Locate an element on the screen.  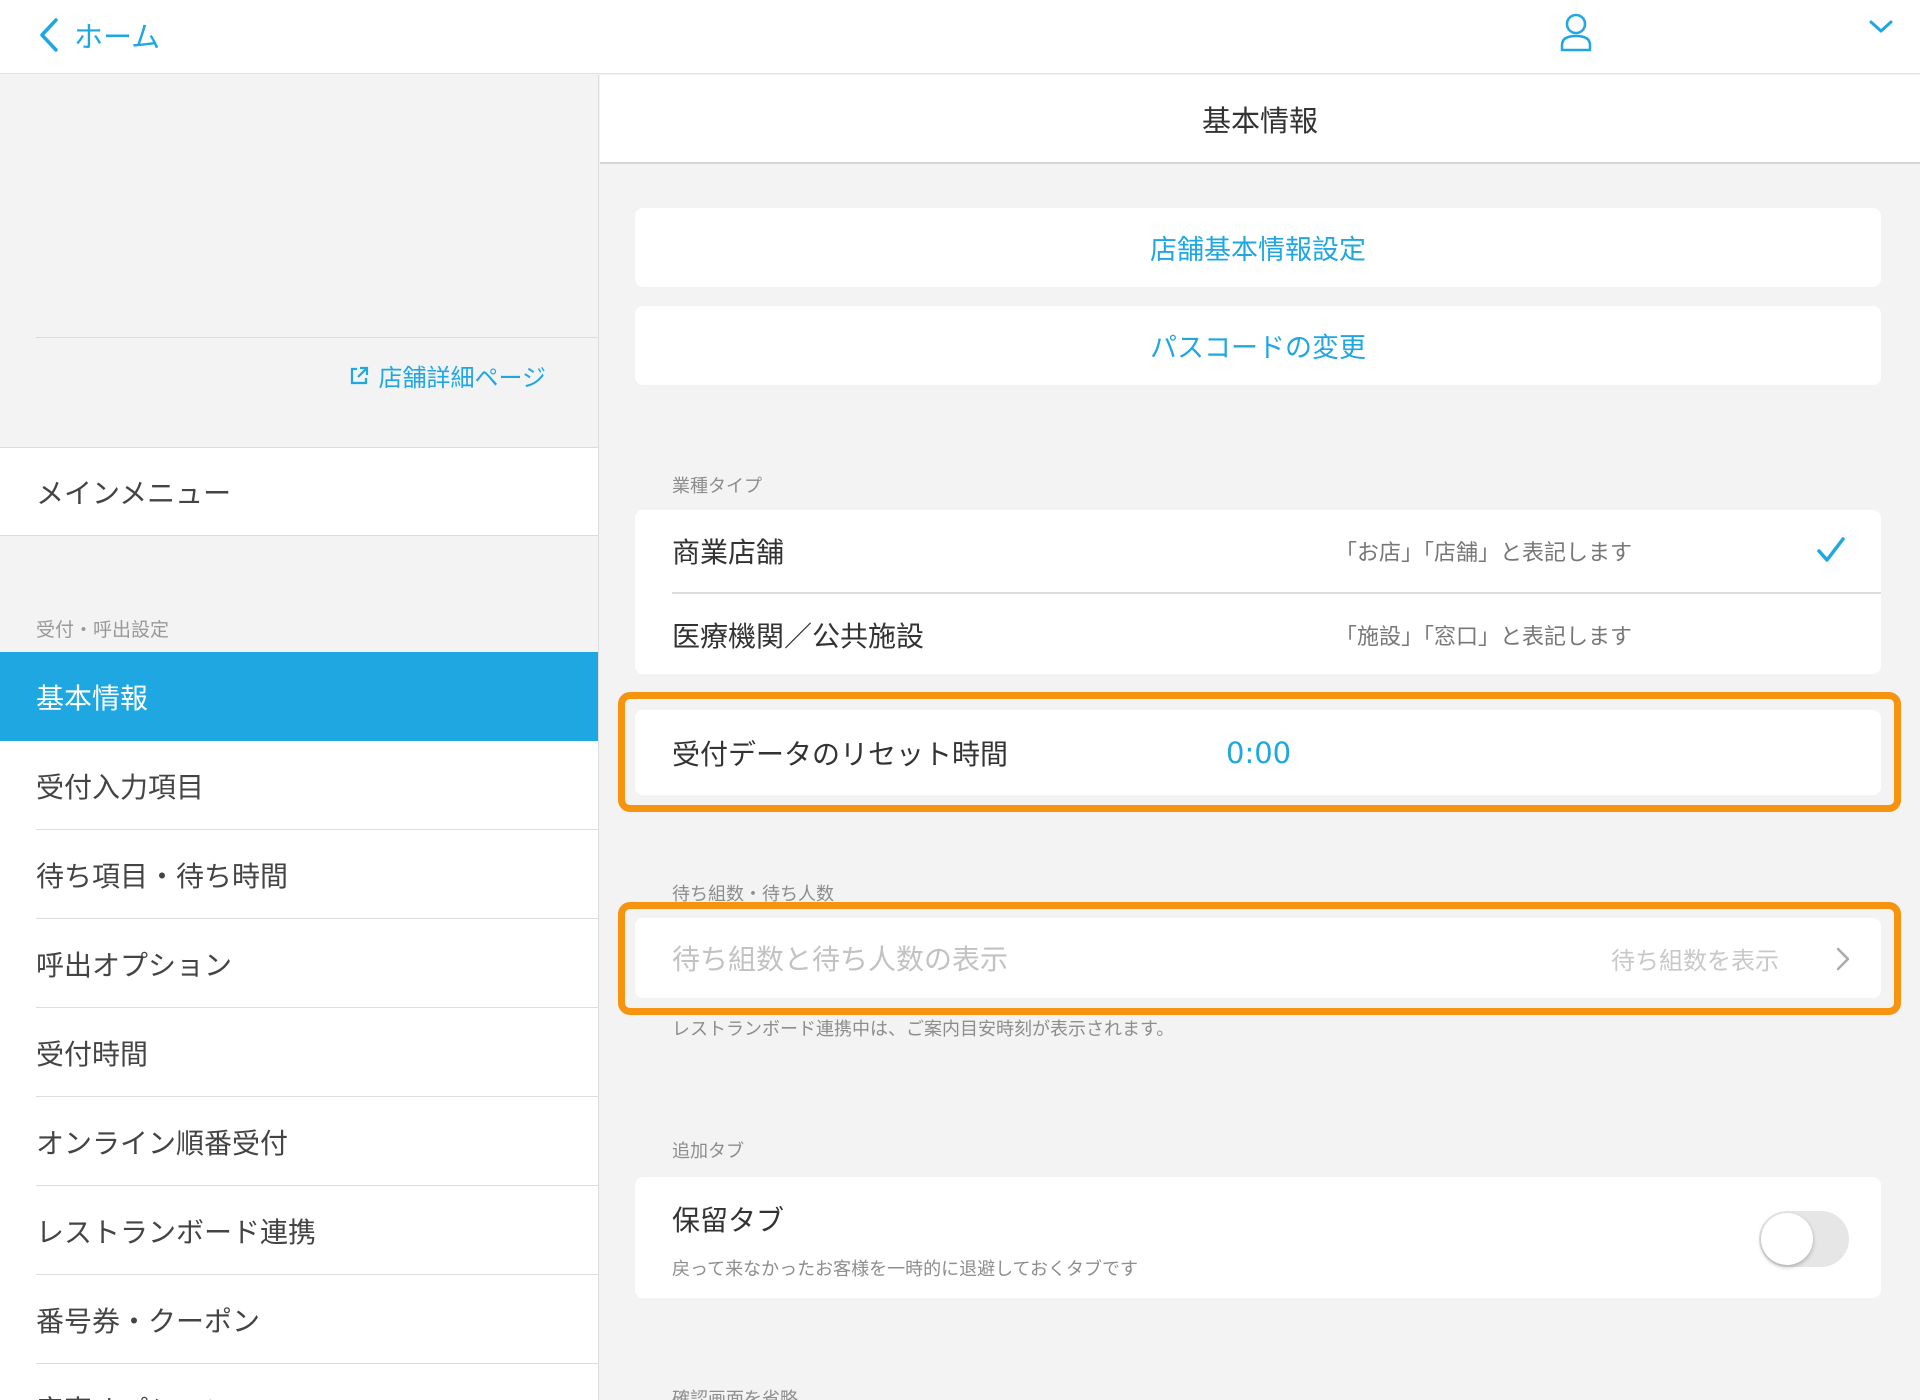
store-detail-link: 店舗詳細ページ is located at coordinates (447, 375).